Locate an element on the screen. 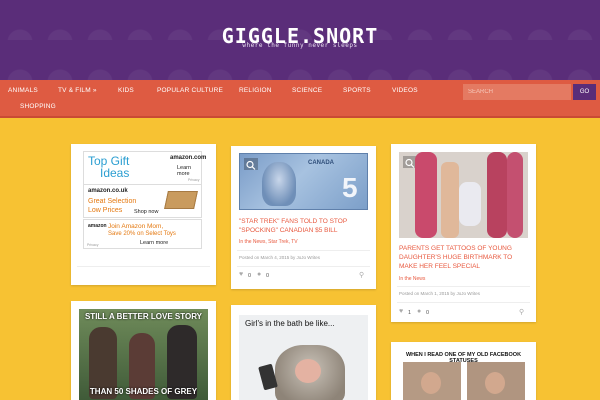  nav-item-kids: KIDS is located at coordinates (126, 90).